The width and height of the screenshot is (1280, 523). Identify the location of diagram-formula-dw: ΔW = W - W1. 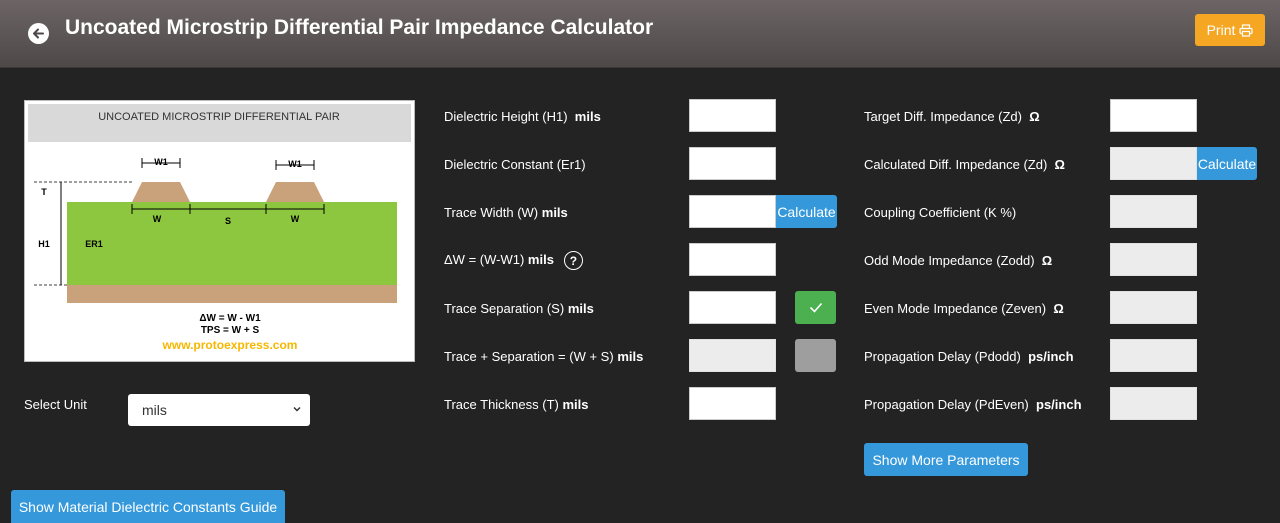
(230, 318).